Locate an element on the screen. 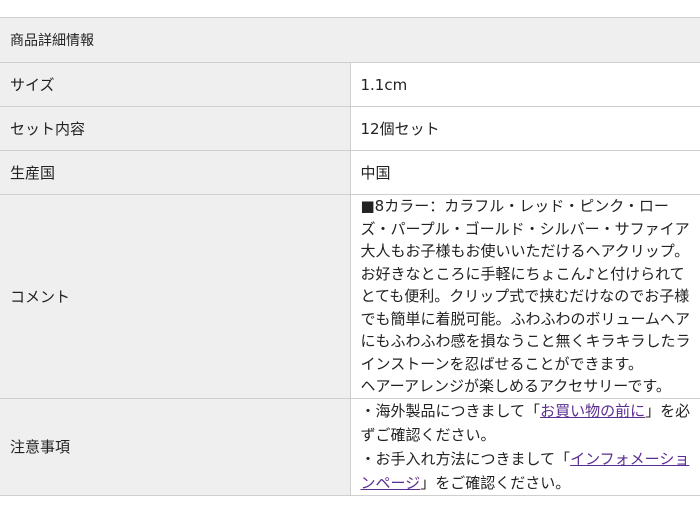 Image resolution: width=700 pixels, height=507 pixels. origin-label: 生産国 is located at coordinates (175, 172).